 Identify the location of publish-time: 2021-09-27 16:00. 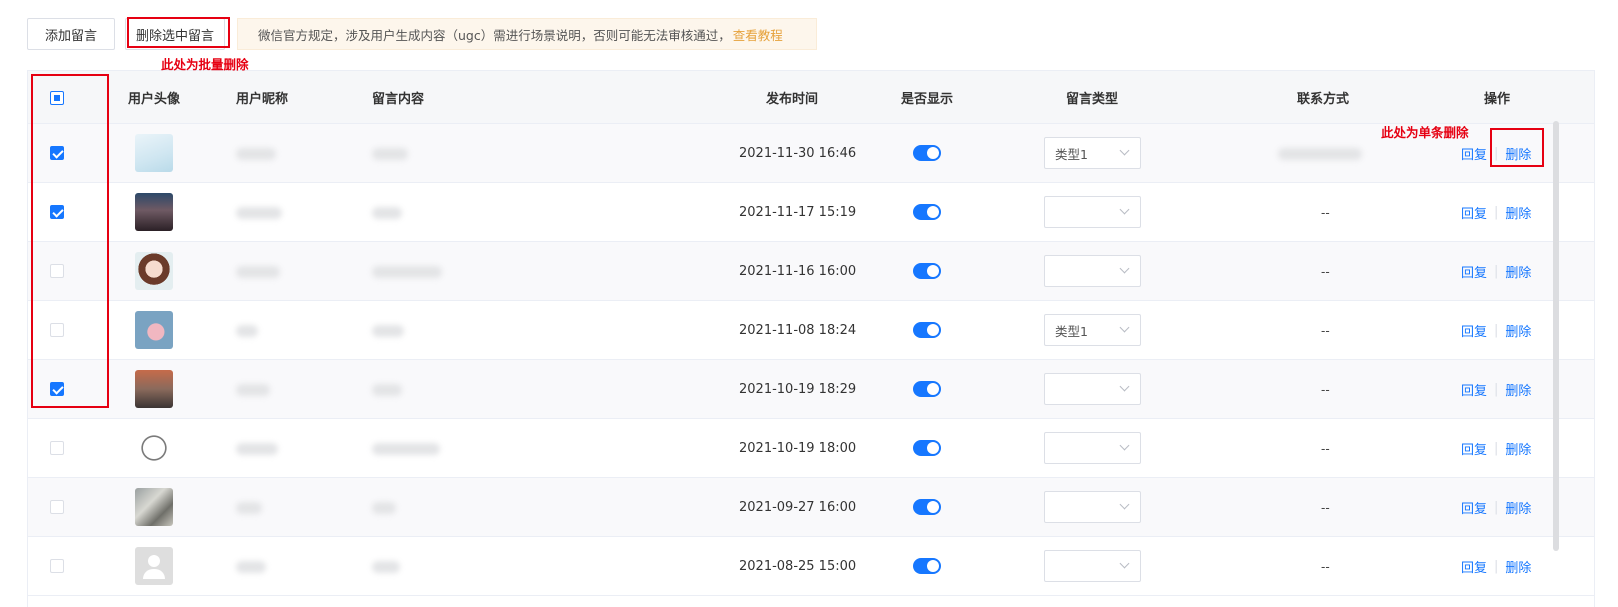
(798, 507).